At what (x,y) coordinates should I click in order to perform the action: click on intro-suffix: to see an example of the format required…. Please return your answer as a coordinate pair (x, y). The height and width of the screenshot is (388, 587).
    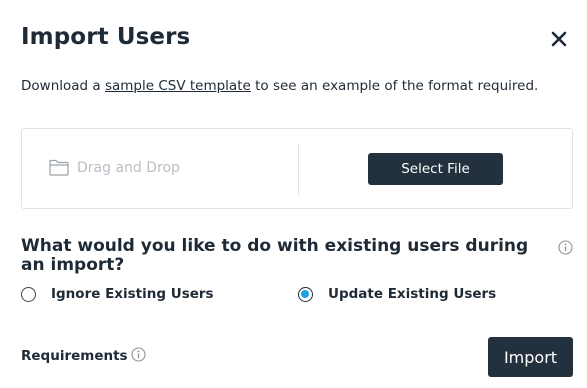
    Looking at the image, I should click on (394, 86).